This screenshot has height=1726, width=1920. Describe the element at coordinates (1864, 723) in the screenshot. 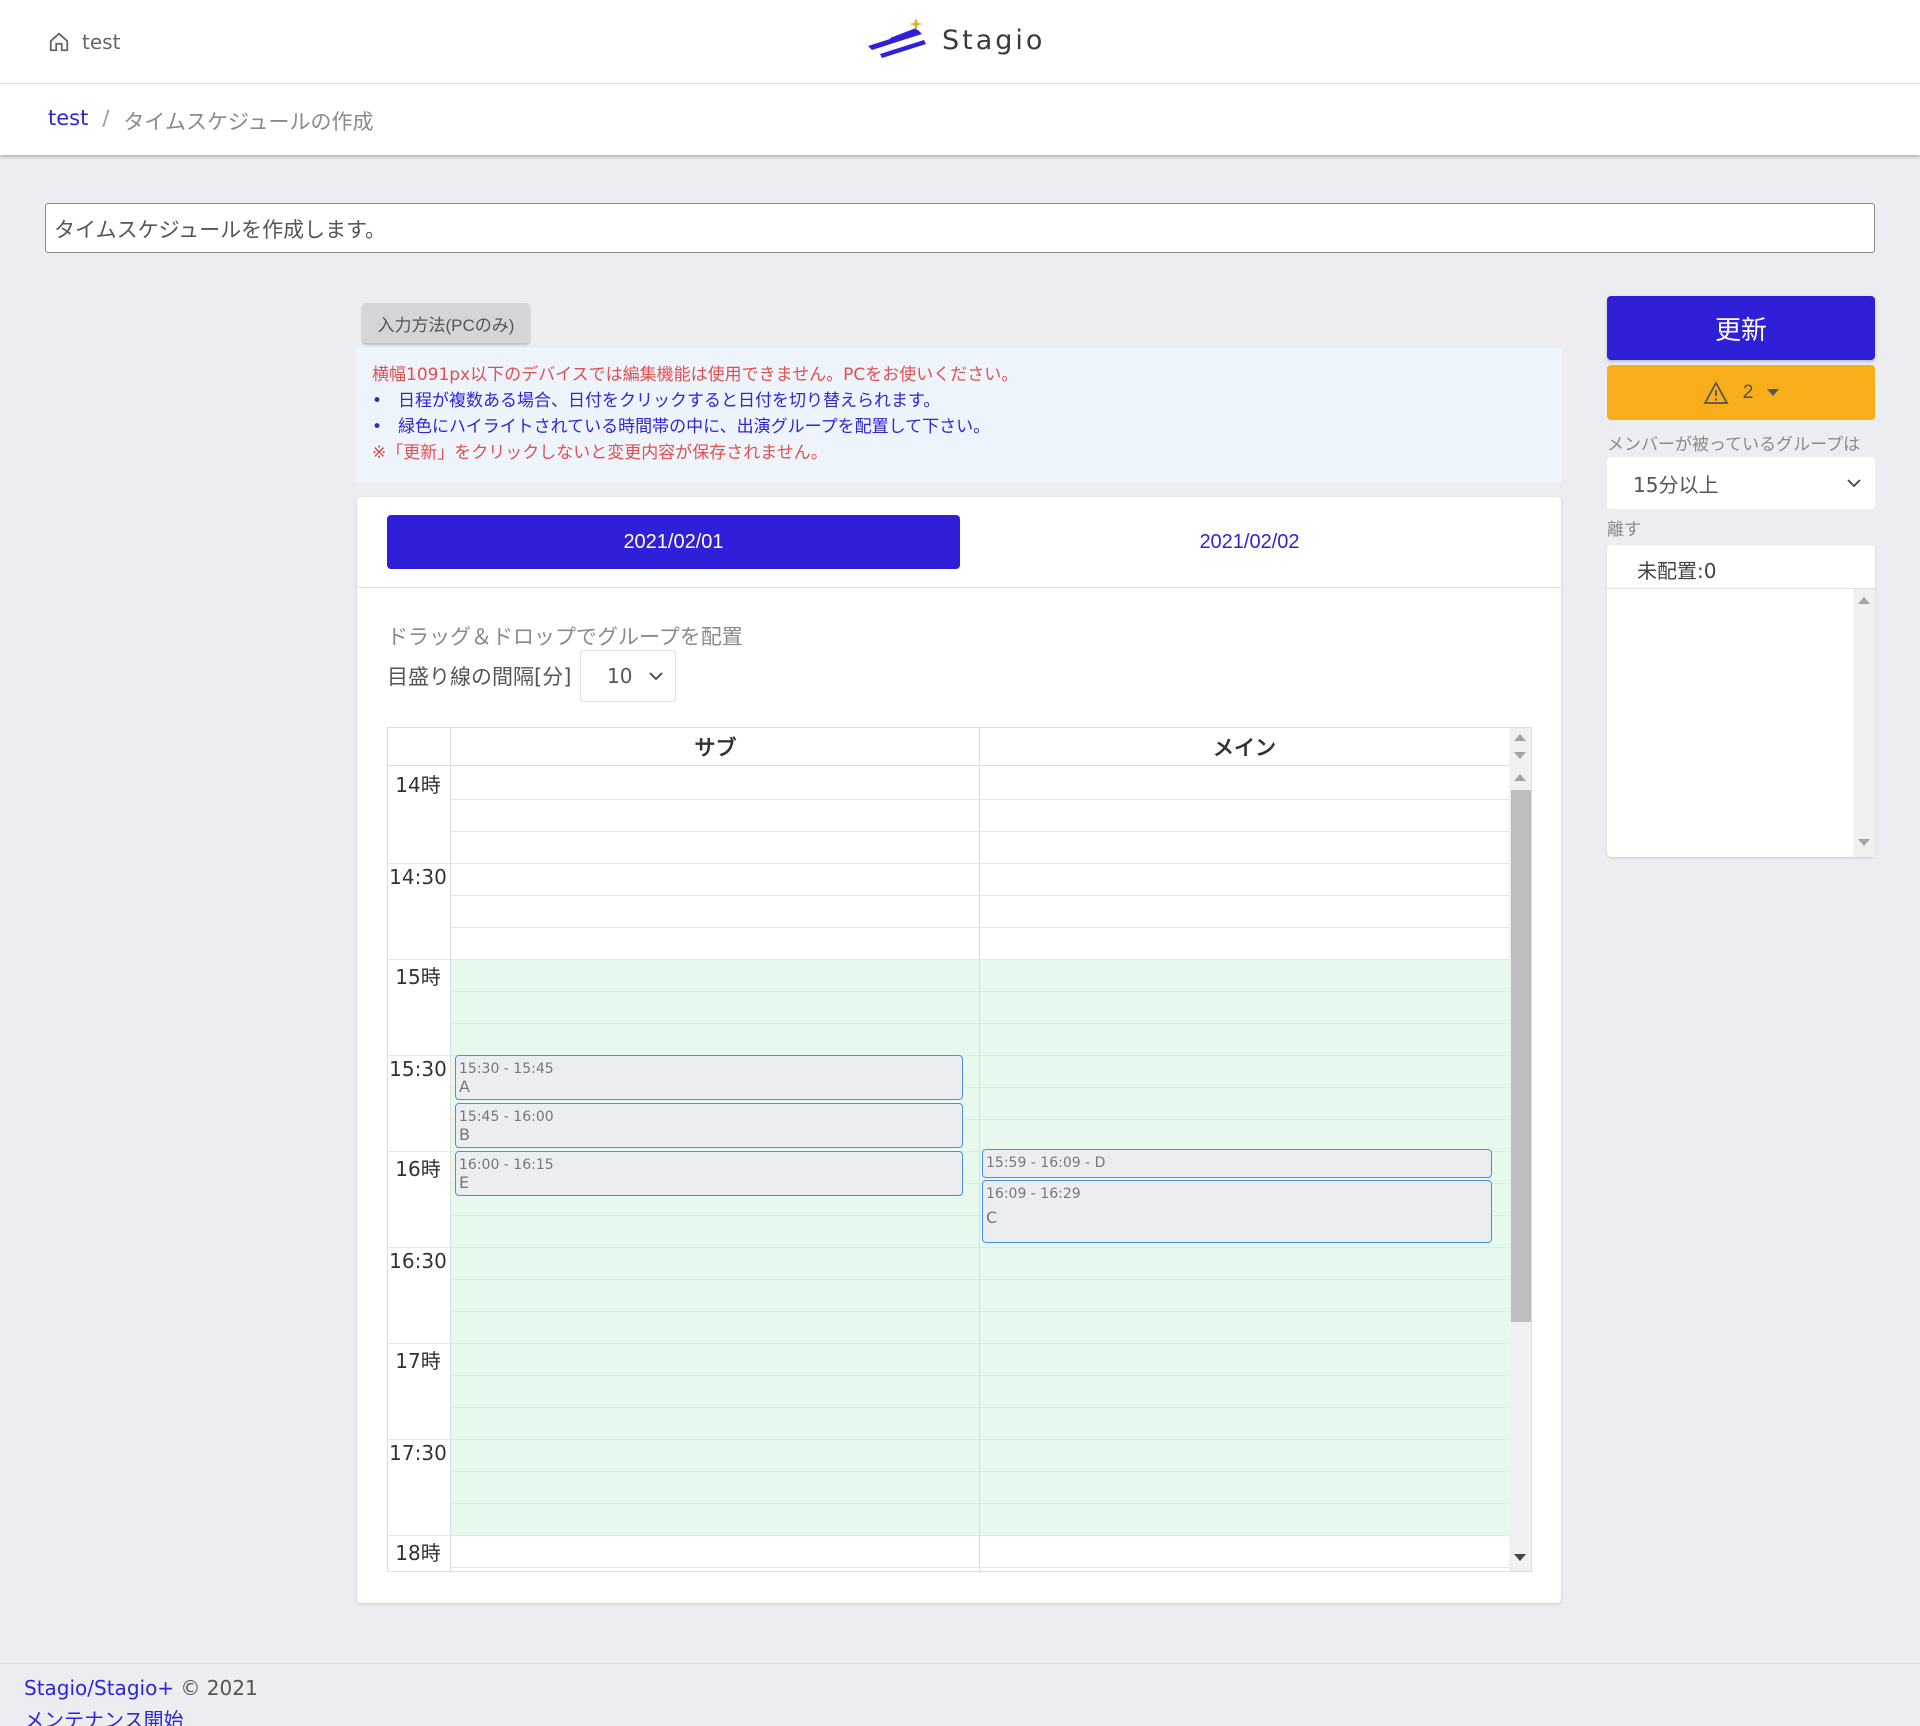

I see `unplaced-scrollbar` at that location.